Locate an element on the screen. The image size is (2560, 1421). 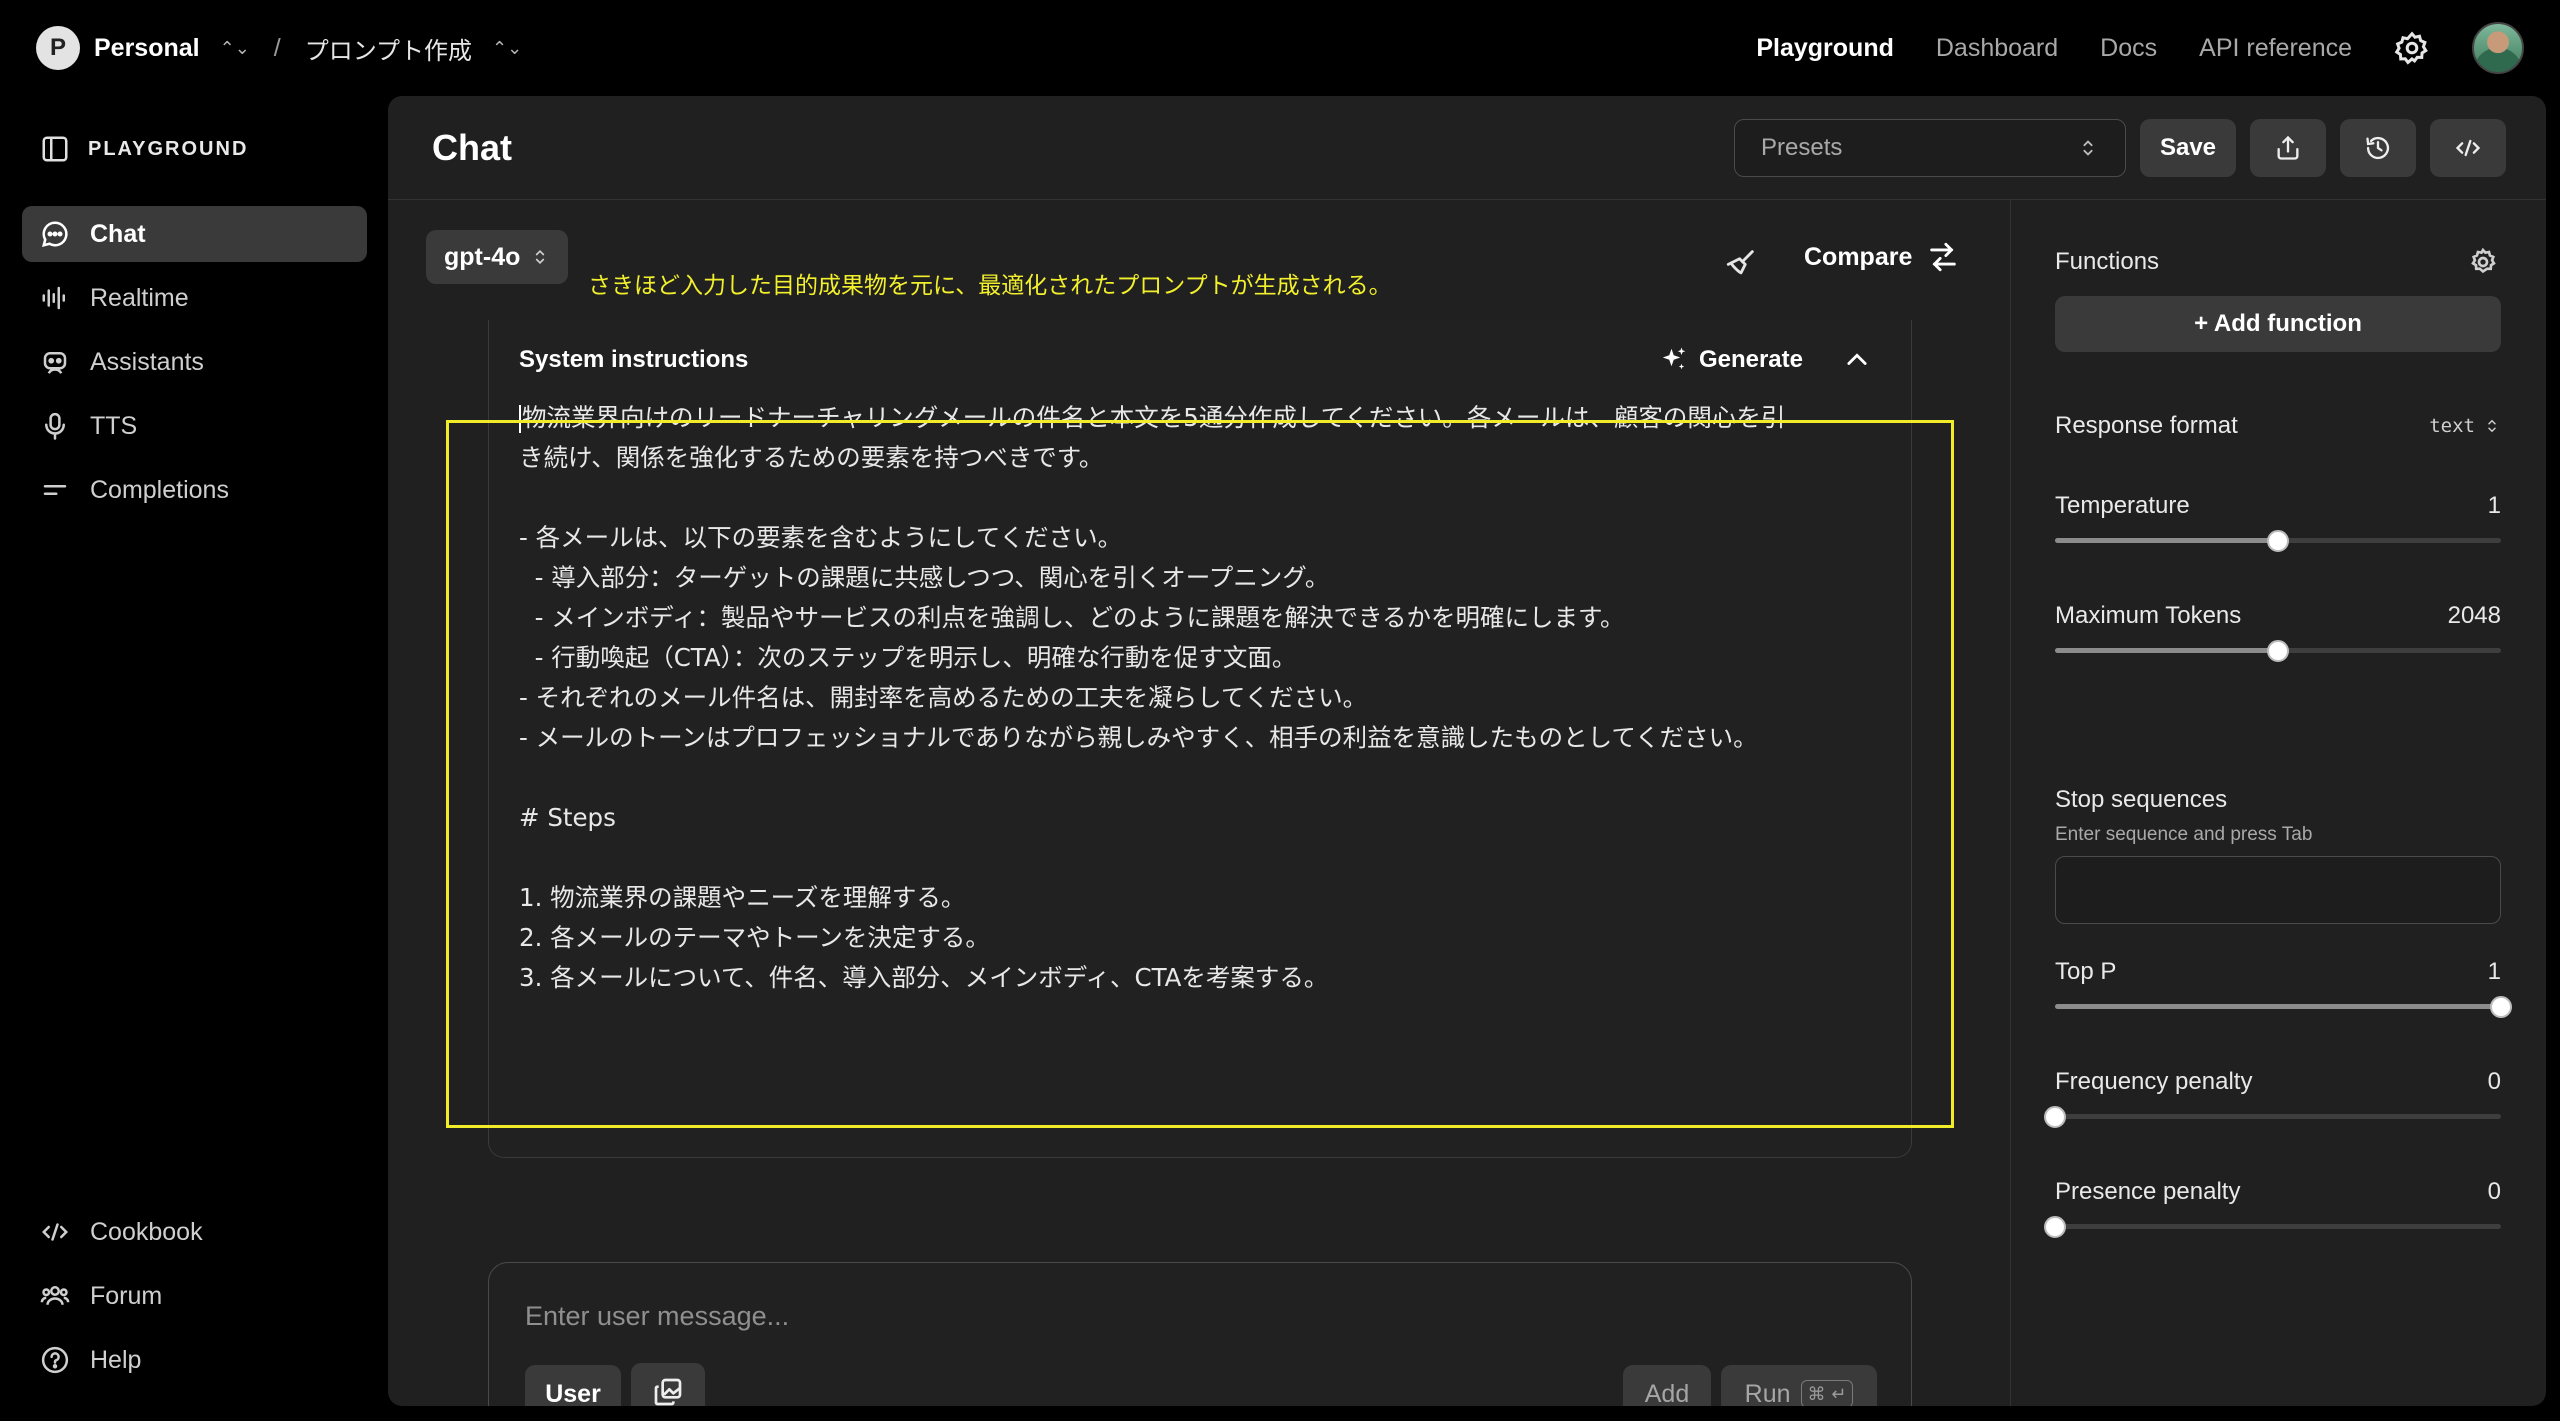
stop-sequences-input is located at coordinates (2278, 890).